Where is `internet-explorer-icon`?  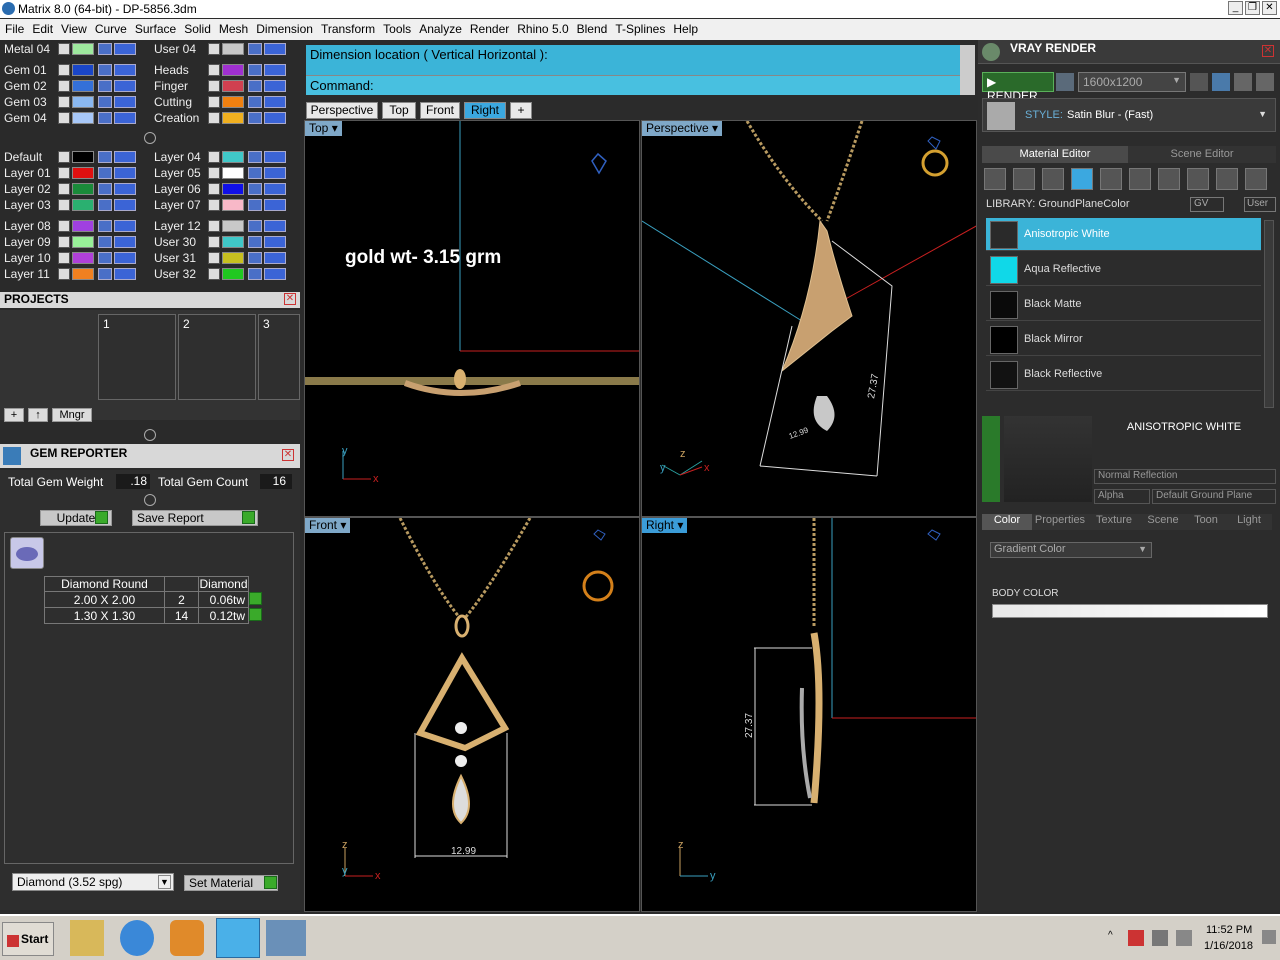 internet-explorer-icon is located at coordinates (137, 938).